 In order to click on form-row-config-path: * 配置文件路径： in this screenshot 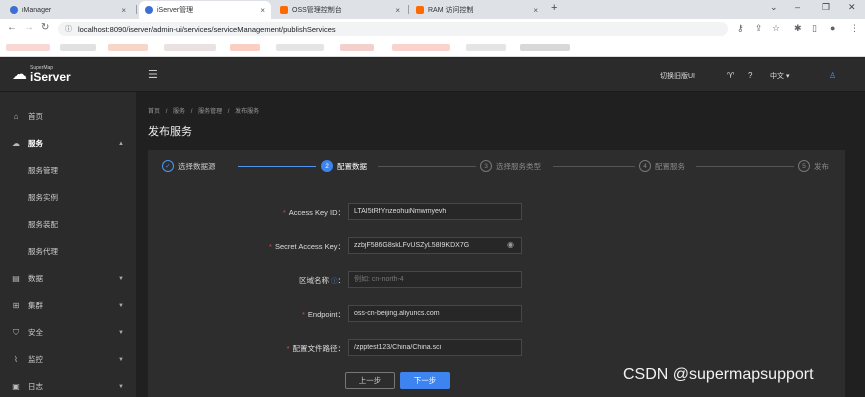, I will do `click(496, 348)`.